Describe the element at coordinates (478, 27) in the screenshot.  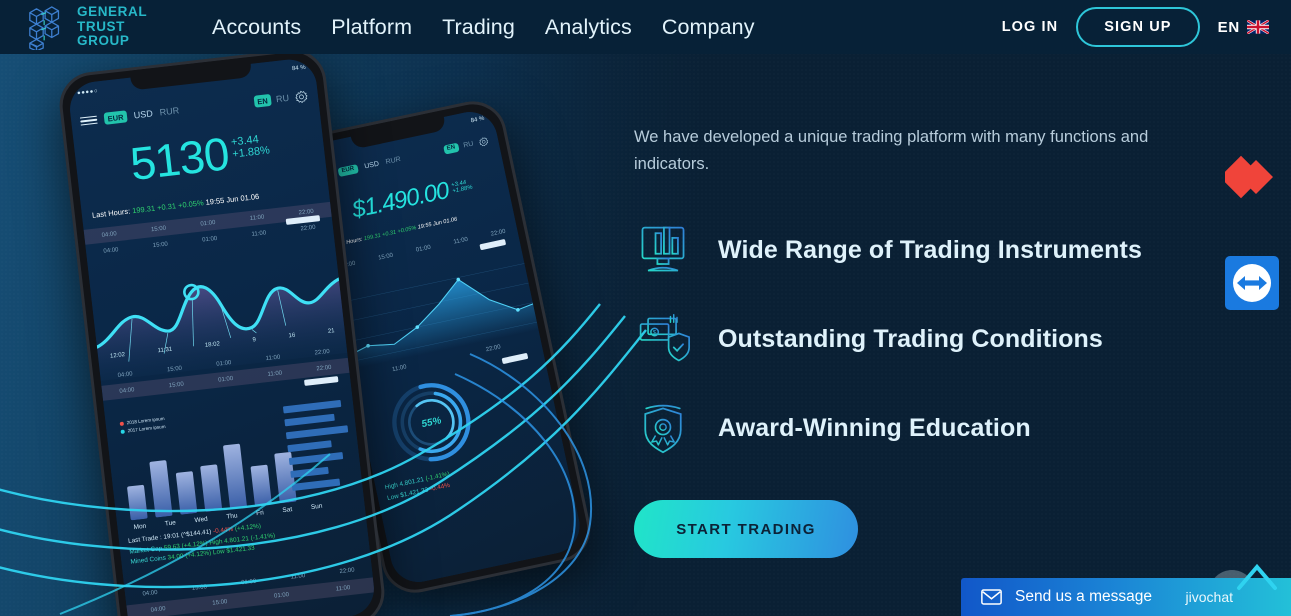
I see `nav-item-trading: Trading` at that location.